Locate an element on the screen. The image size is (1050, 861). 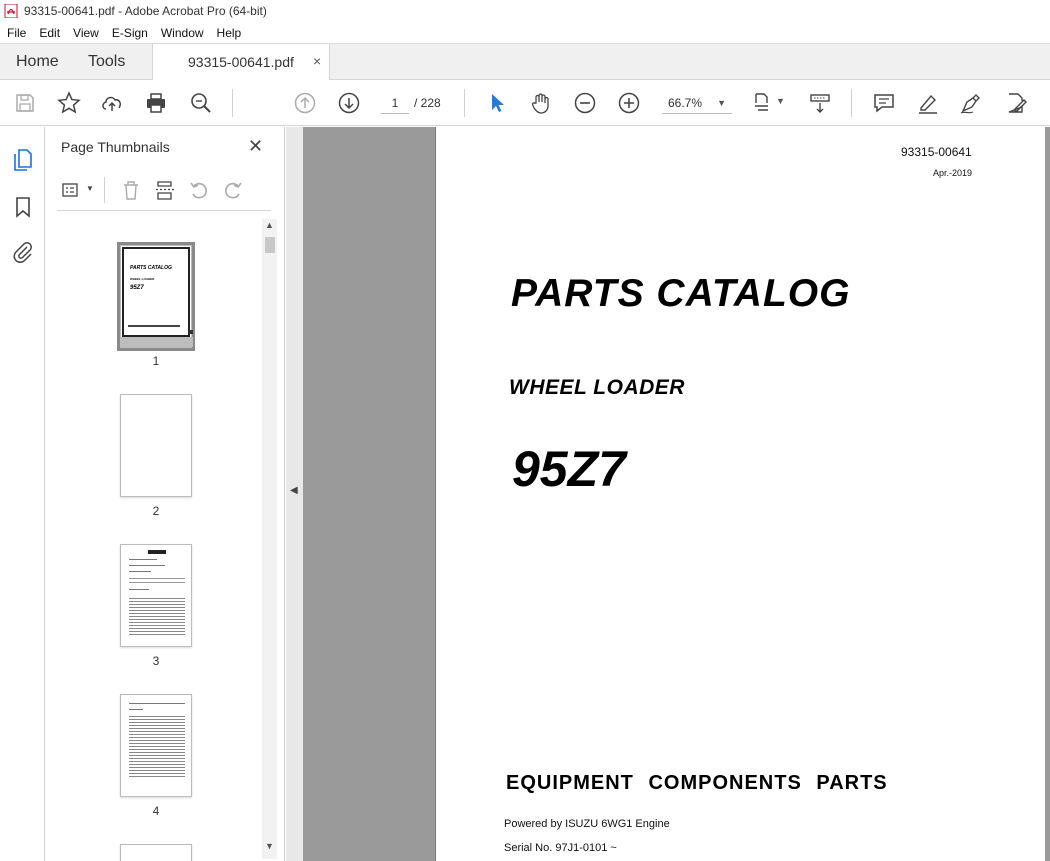
menu-esign: E-Sign is located at coordinates (129, 33).